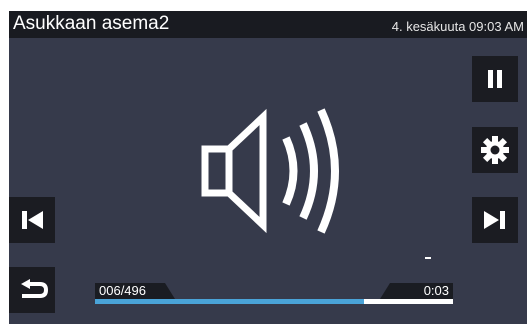  I want to click on settings-button, so click(495, 150).